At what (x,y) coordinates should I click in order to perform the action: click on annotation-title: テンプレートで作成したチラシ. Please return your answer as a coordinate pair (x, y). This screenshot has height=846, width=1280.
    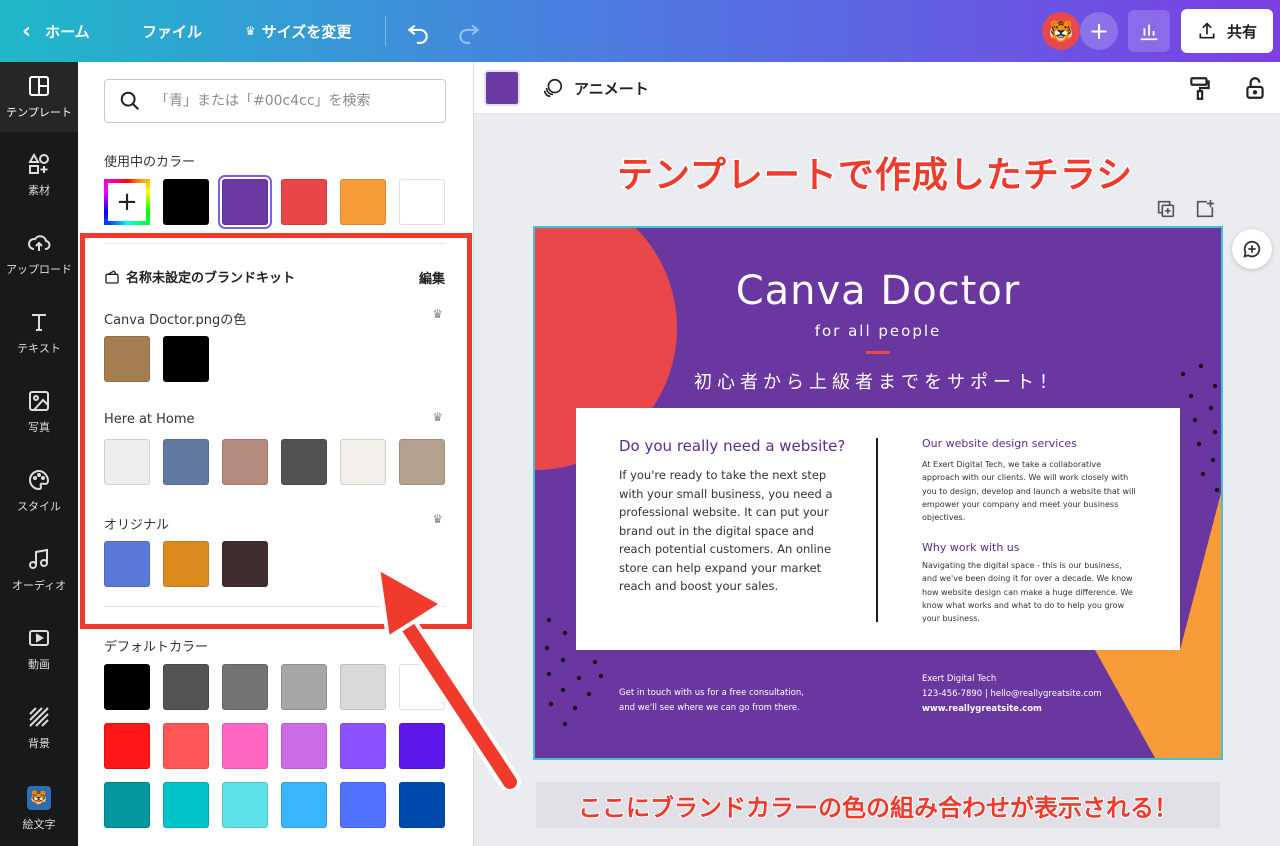
    Looking at the image, I should click on (874, 176).